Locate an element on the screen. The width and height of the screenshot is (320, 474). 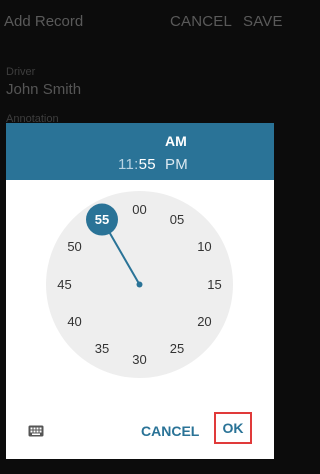
clock-number-00: 00 is located at coordinates (140, 210).